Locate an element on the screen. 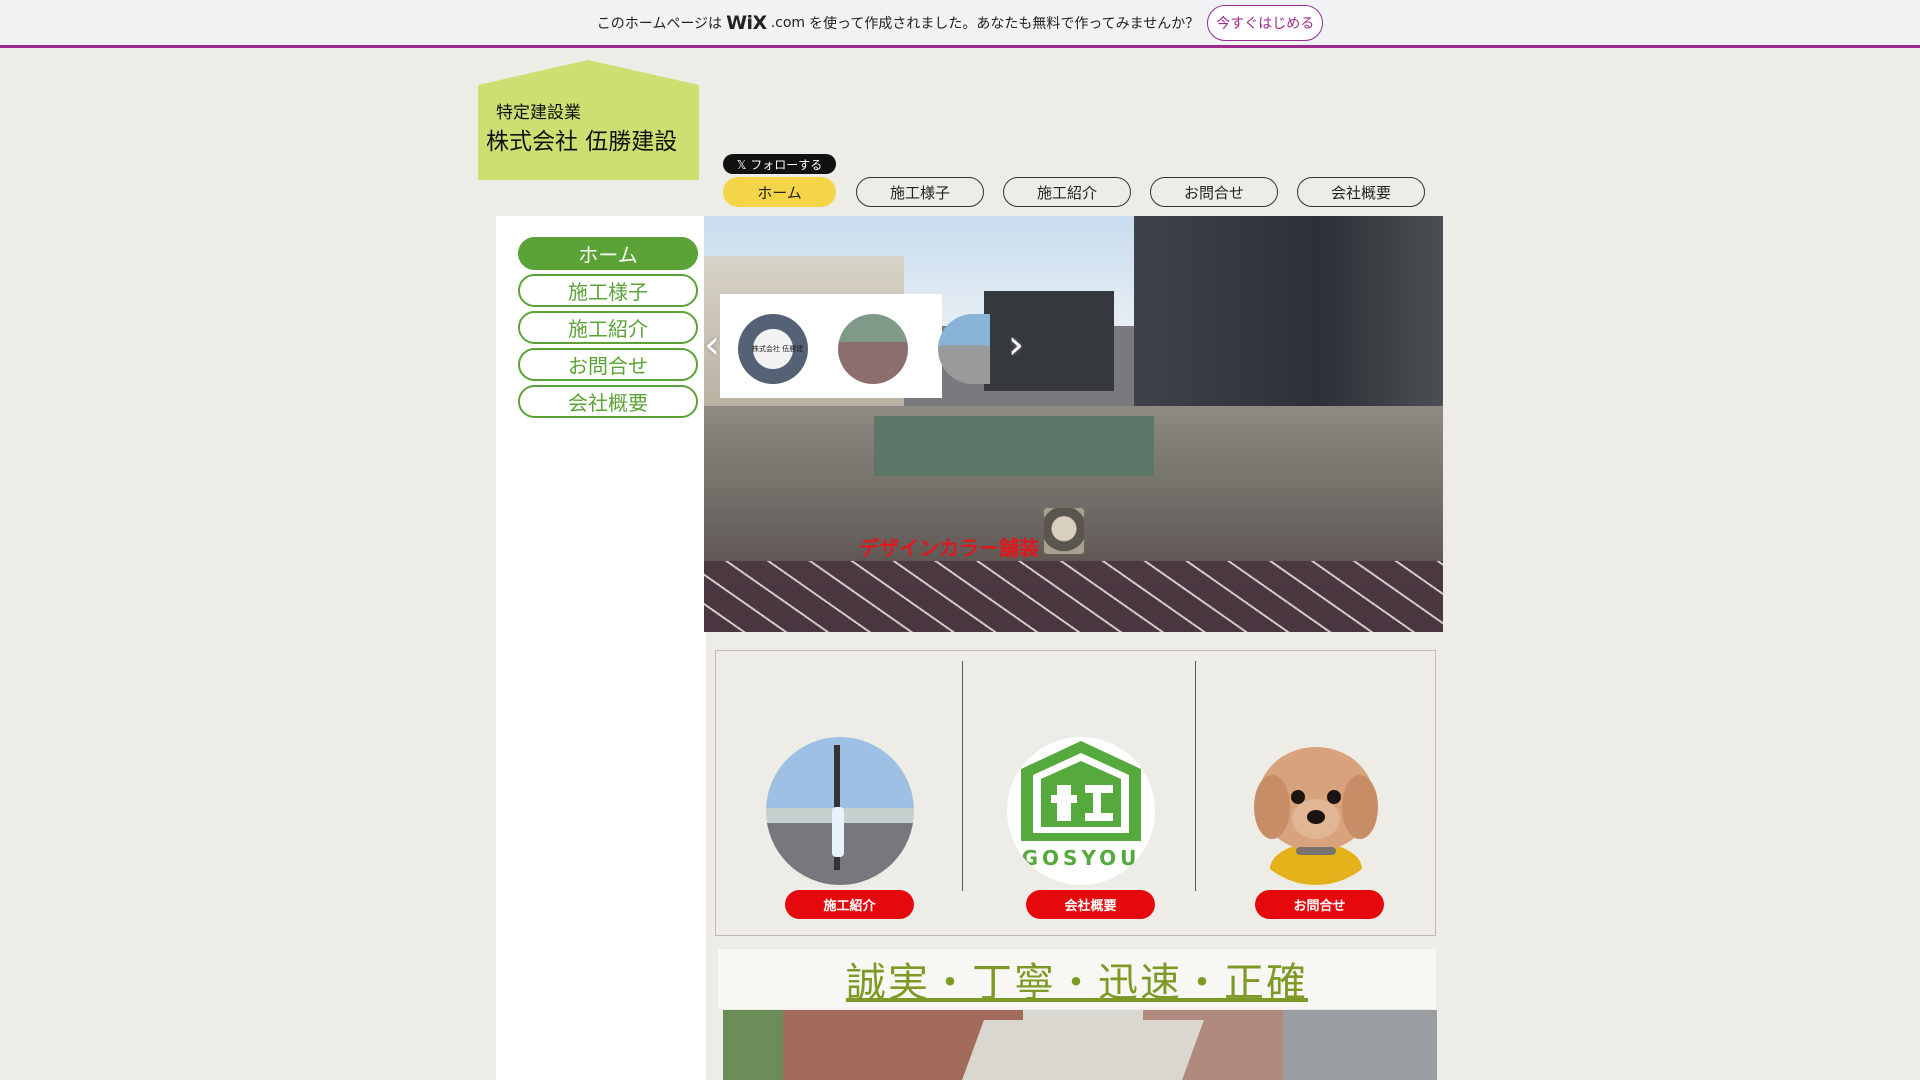 The height and width of the screenshot is (1080, 1920). side-nav-construction-progress: 施工様子 is located at coordinates (608, 290).